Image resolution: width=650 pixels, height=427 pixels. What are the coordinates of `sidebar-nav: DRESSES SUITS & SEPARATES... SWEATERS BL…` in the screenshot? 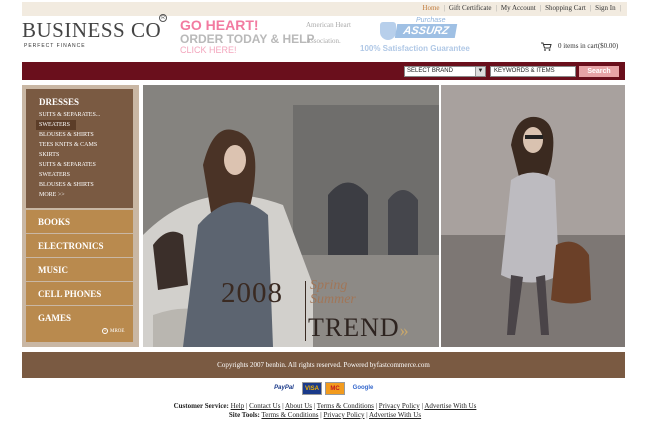 It's located at (80, 216).